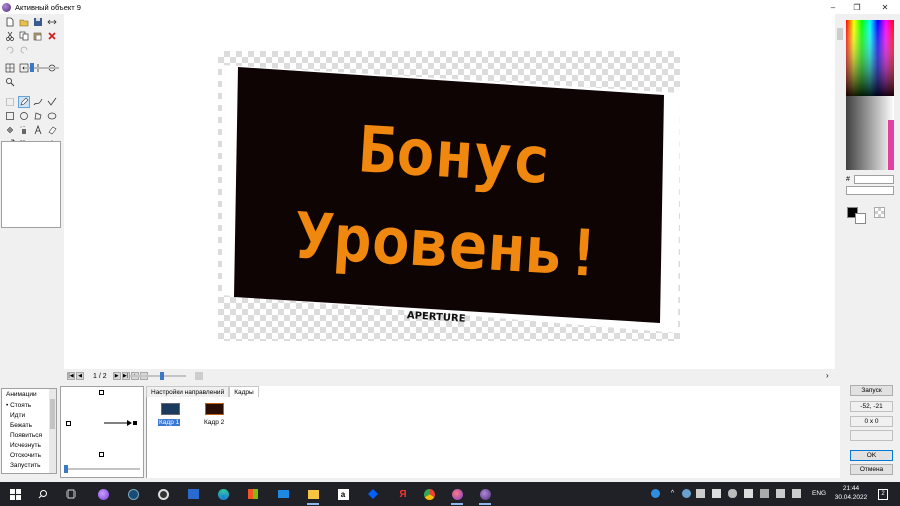  What do you see at coordinates (38, 130) in the screenshot?
I see `text-icon` at bounding box center [38, 130].